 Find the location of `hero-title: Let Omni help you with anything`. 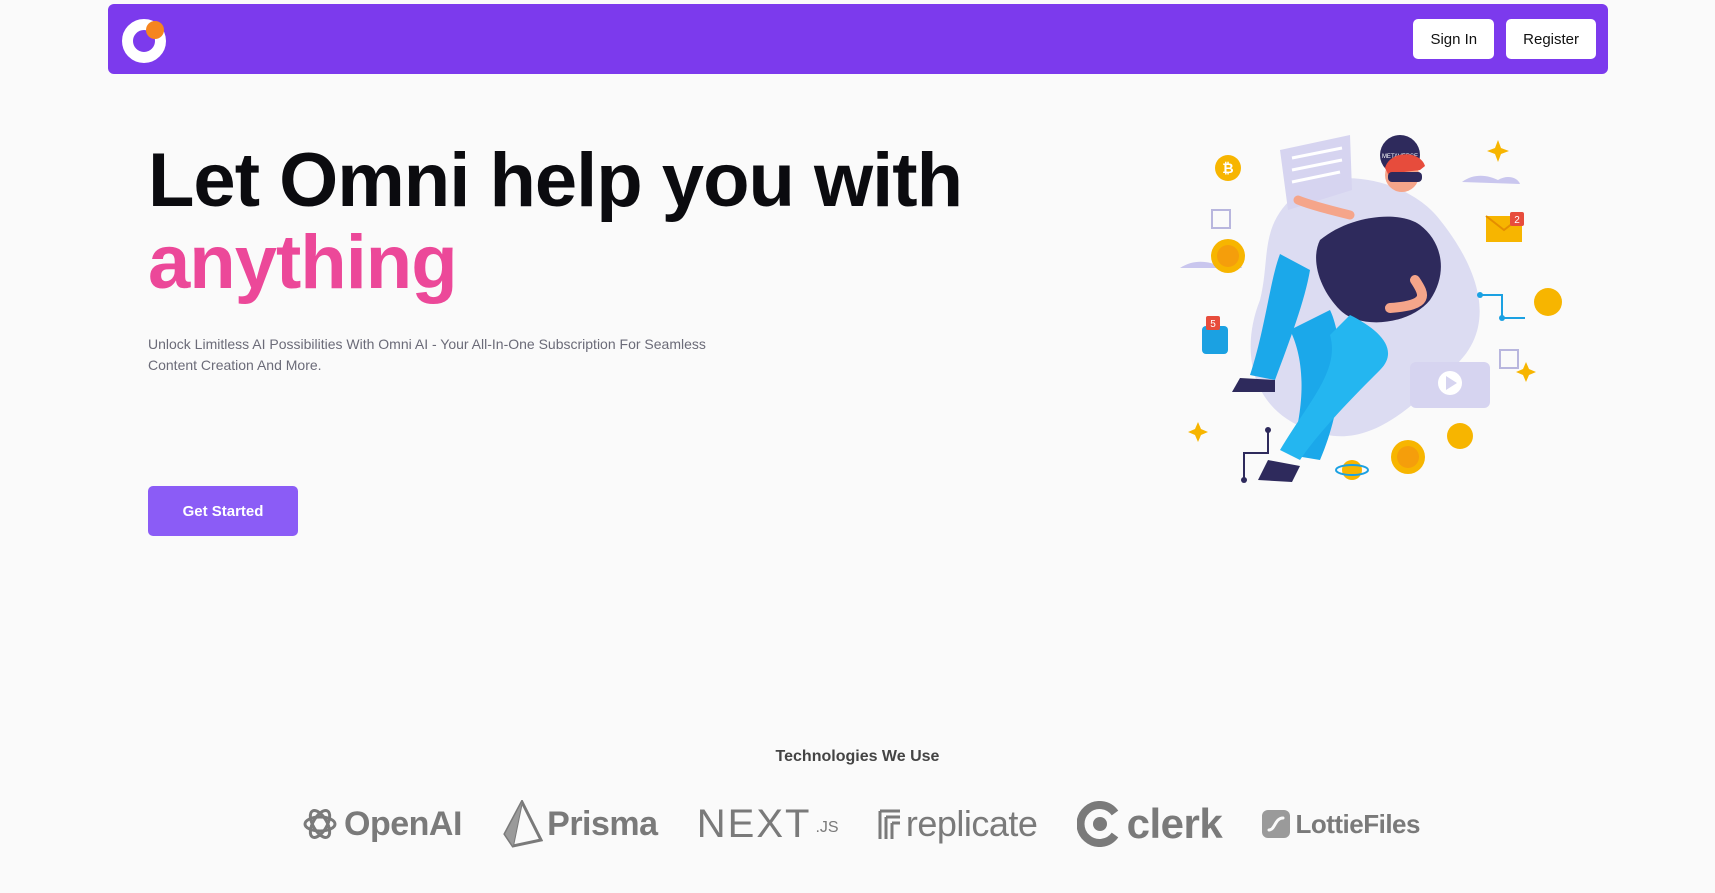

hero-title: Let Omni help you with anything is located at coordinates (555, 221).